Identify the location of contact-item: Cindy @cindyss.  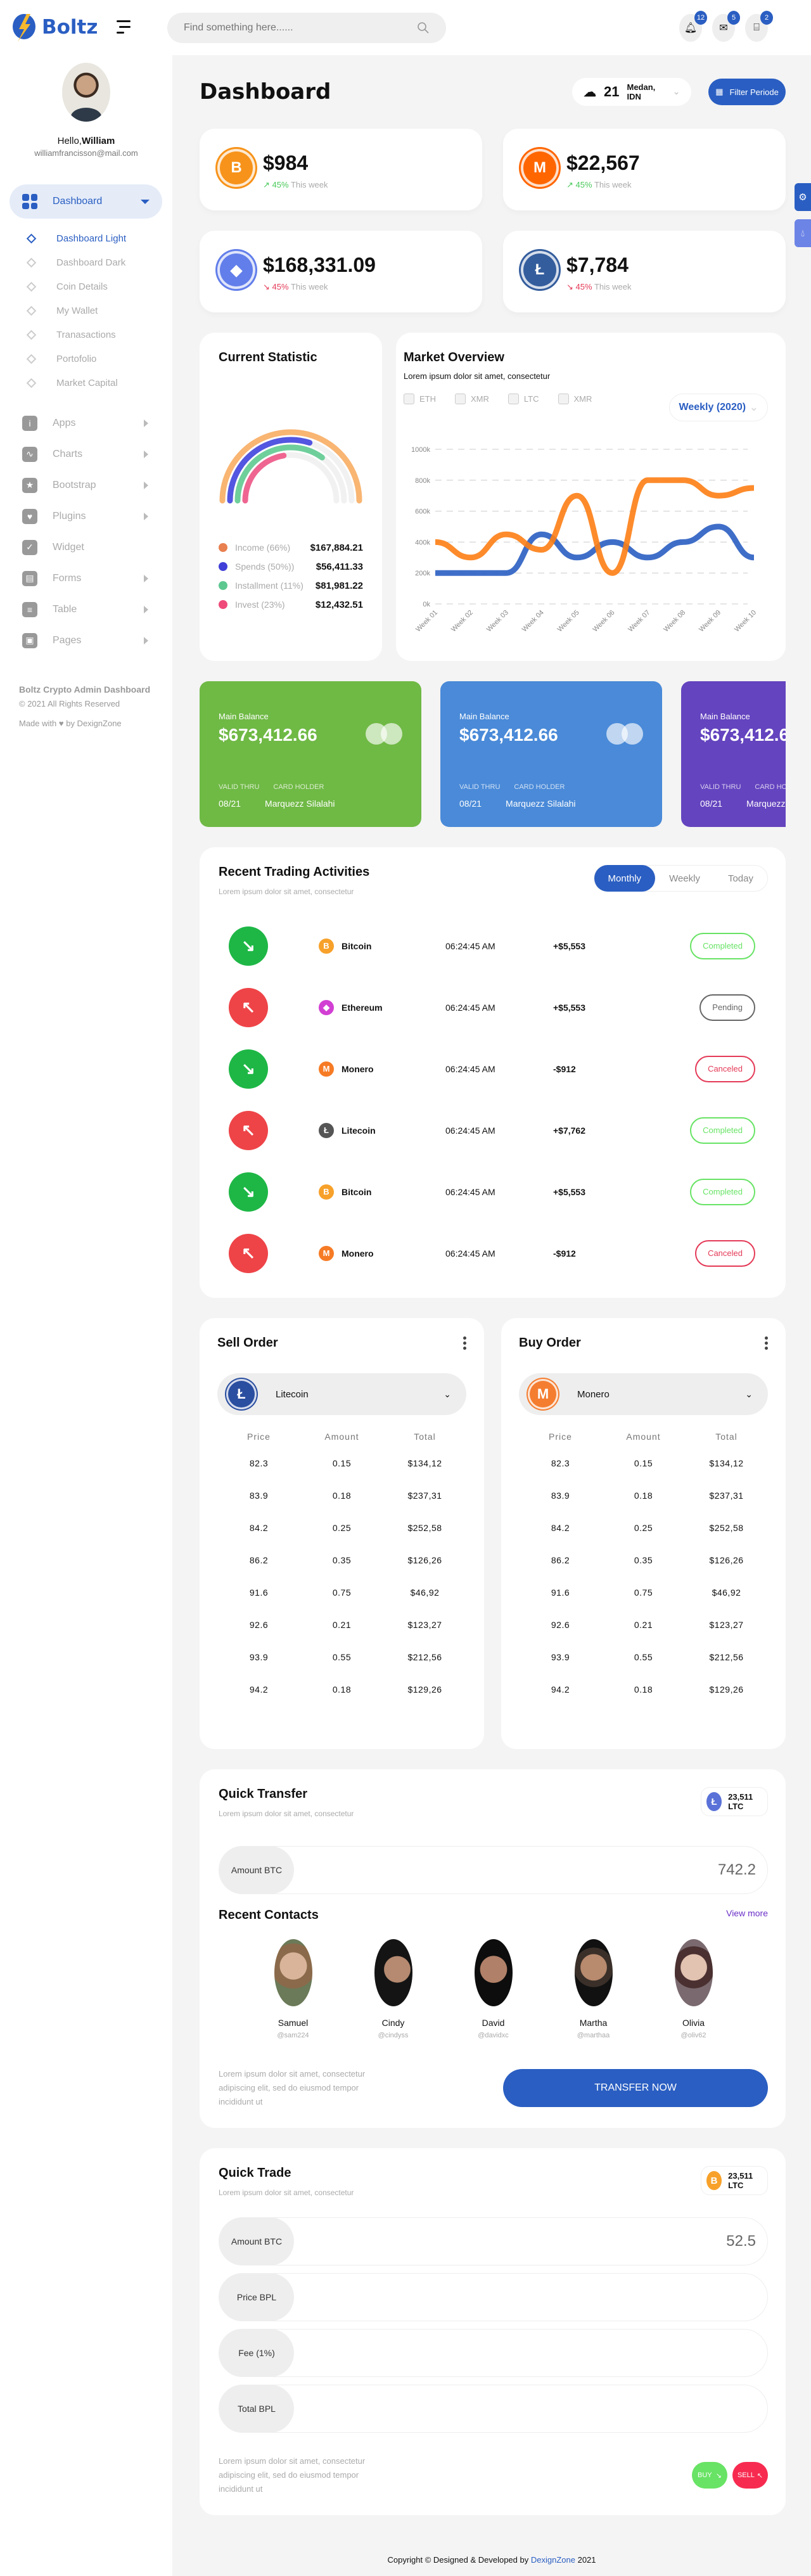
(393, 1989).